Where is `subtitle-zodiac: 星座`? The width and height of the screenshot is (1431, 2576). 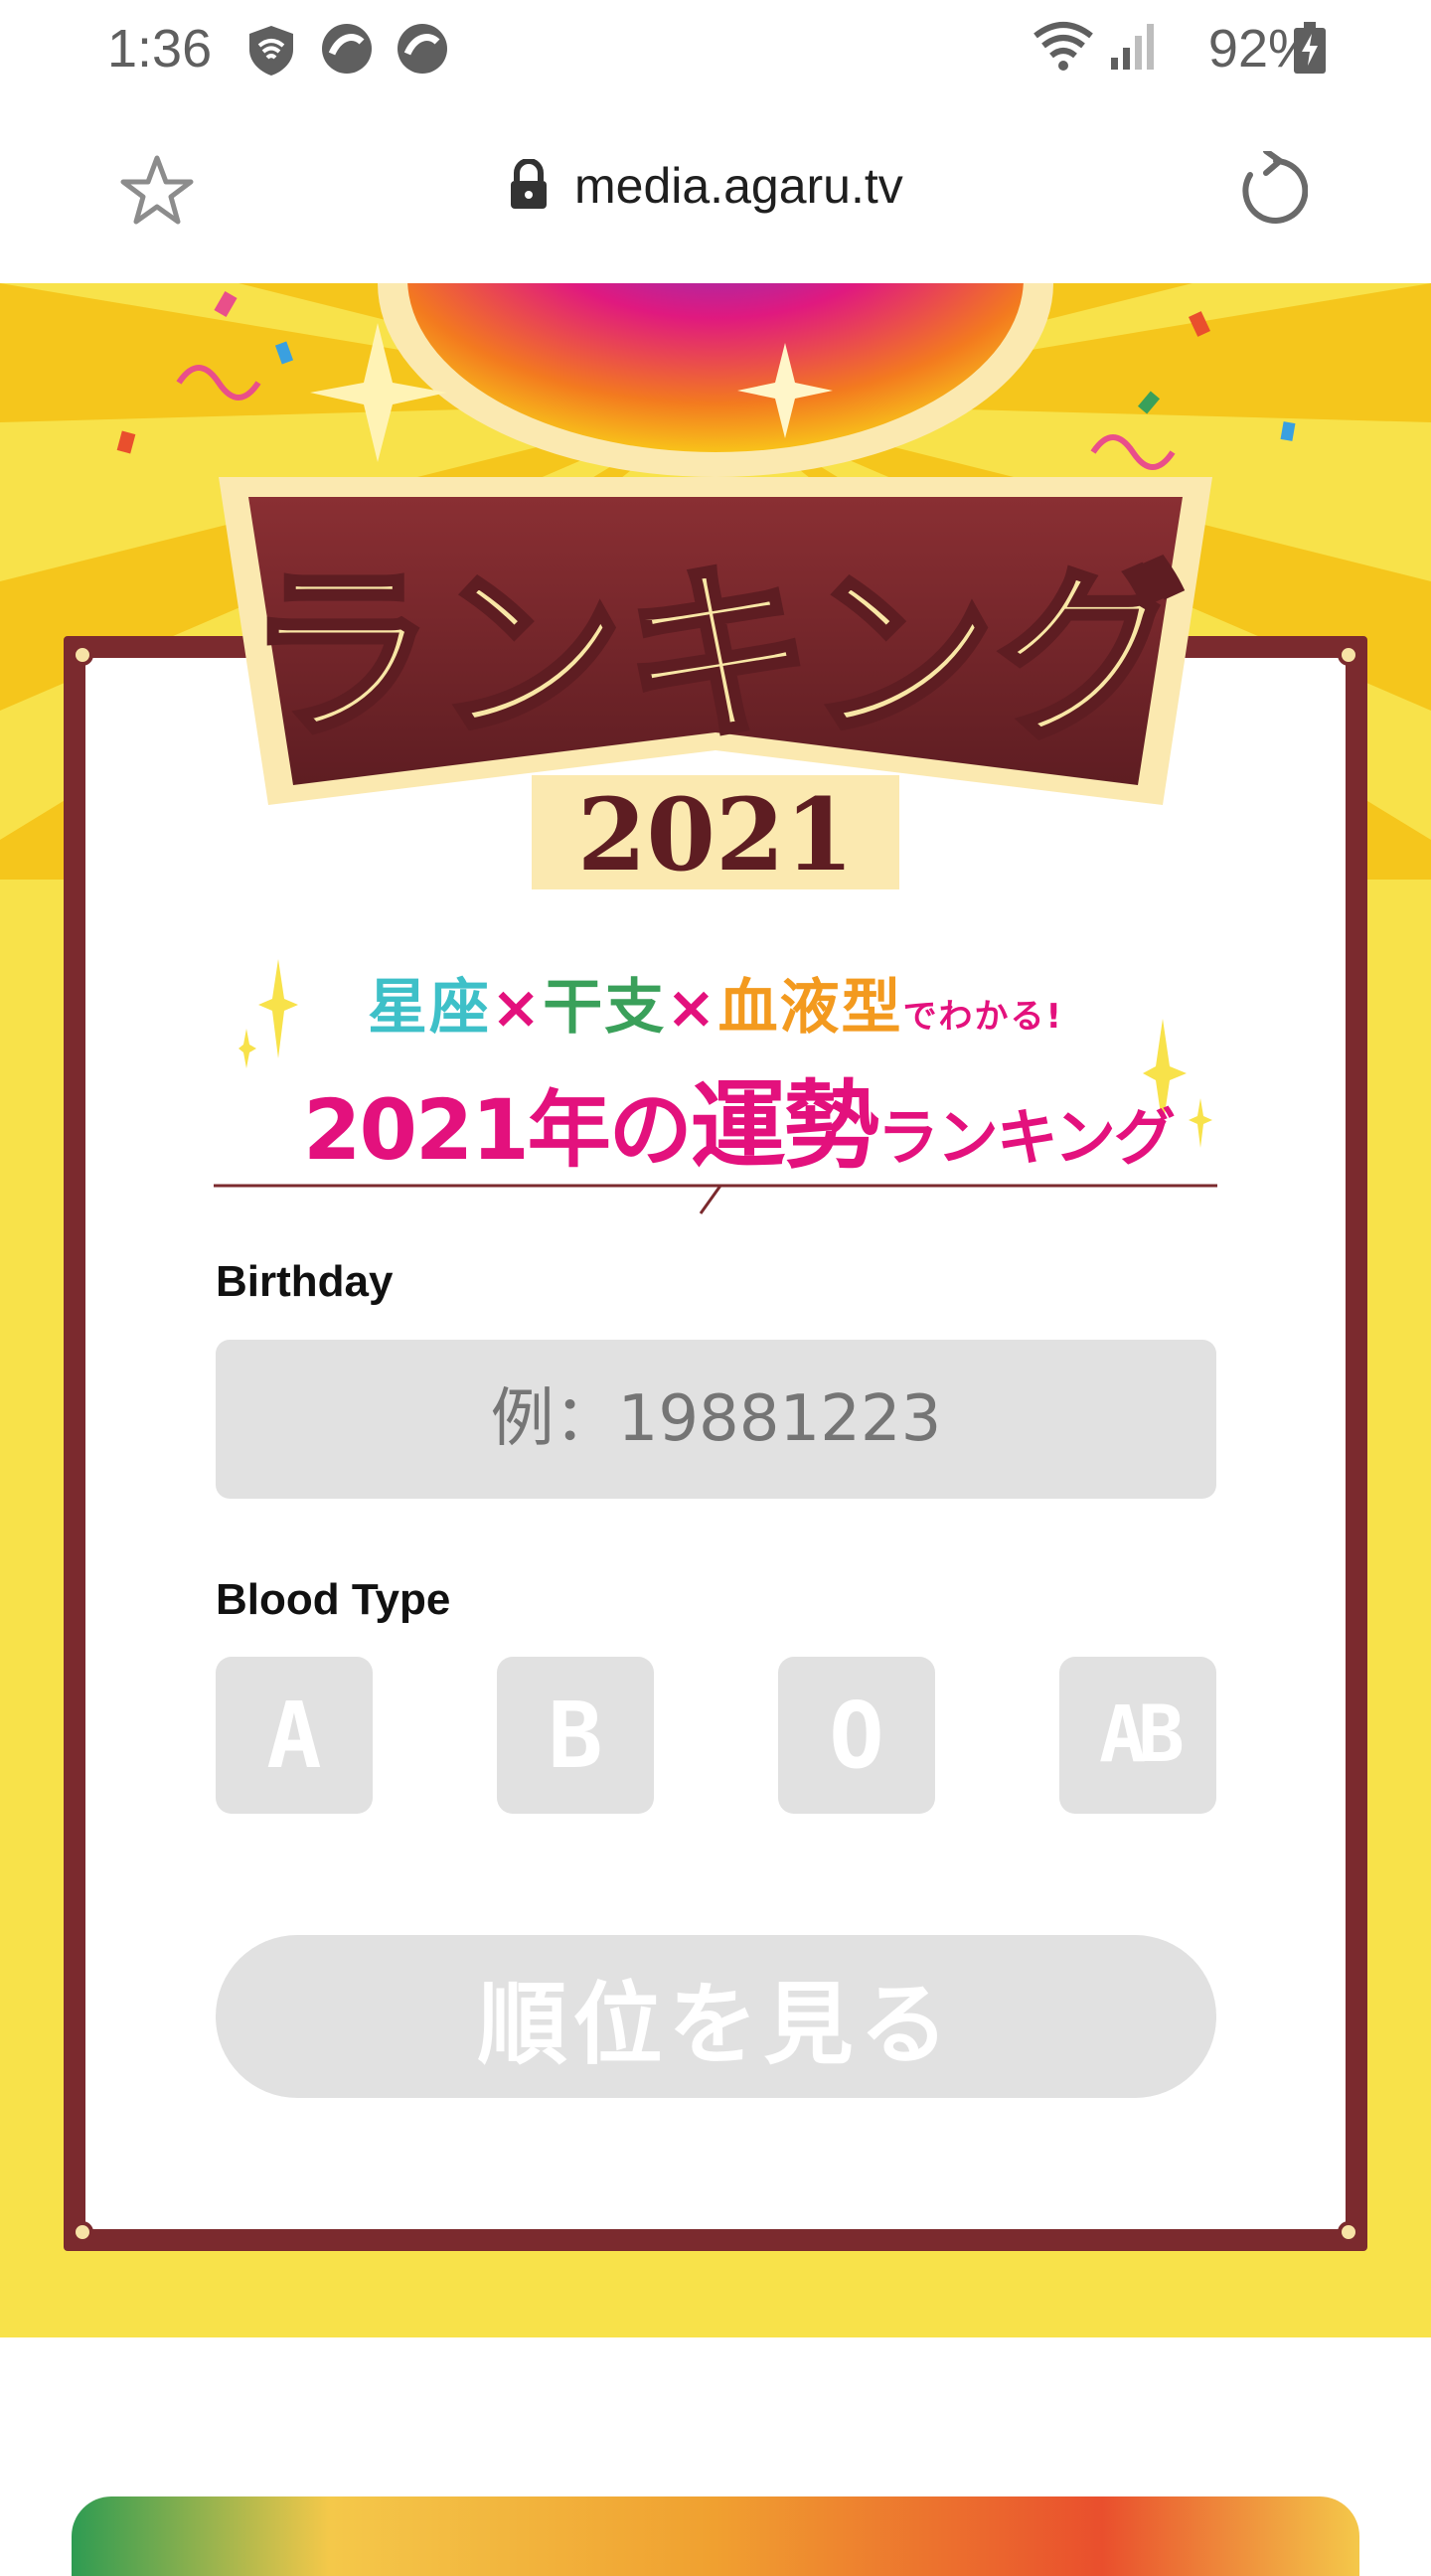 subtitle-zodiac: 星座 is located at coordinates (429, 1008).